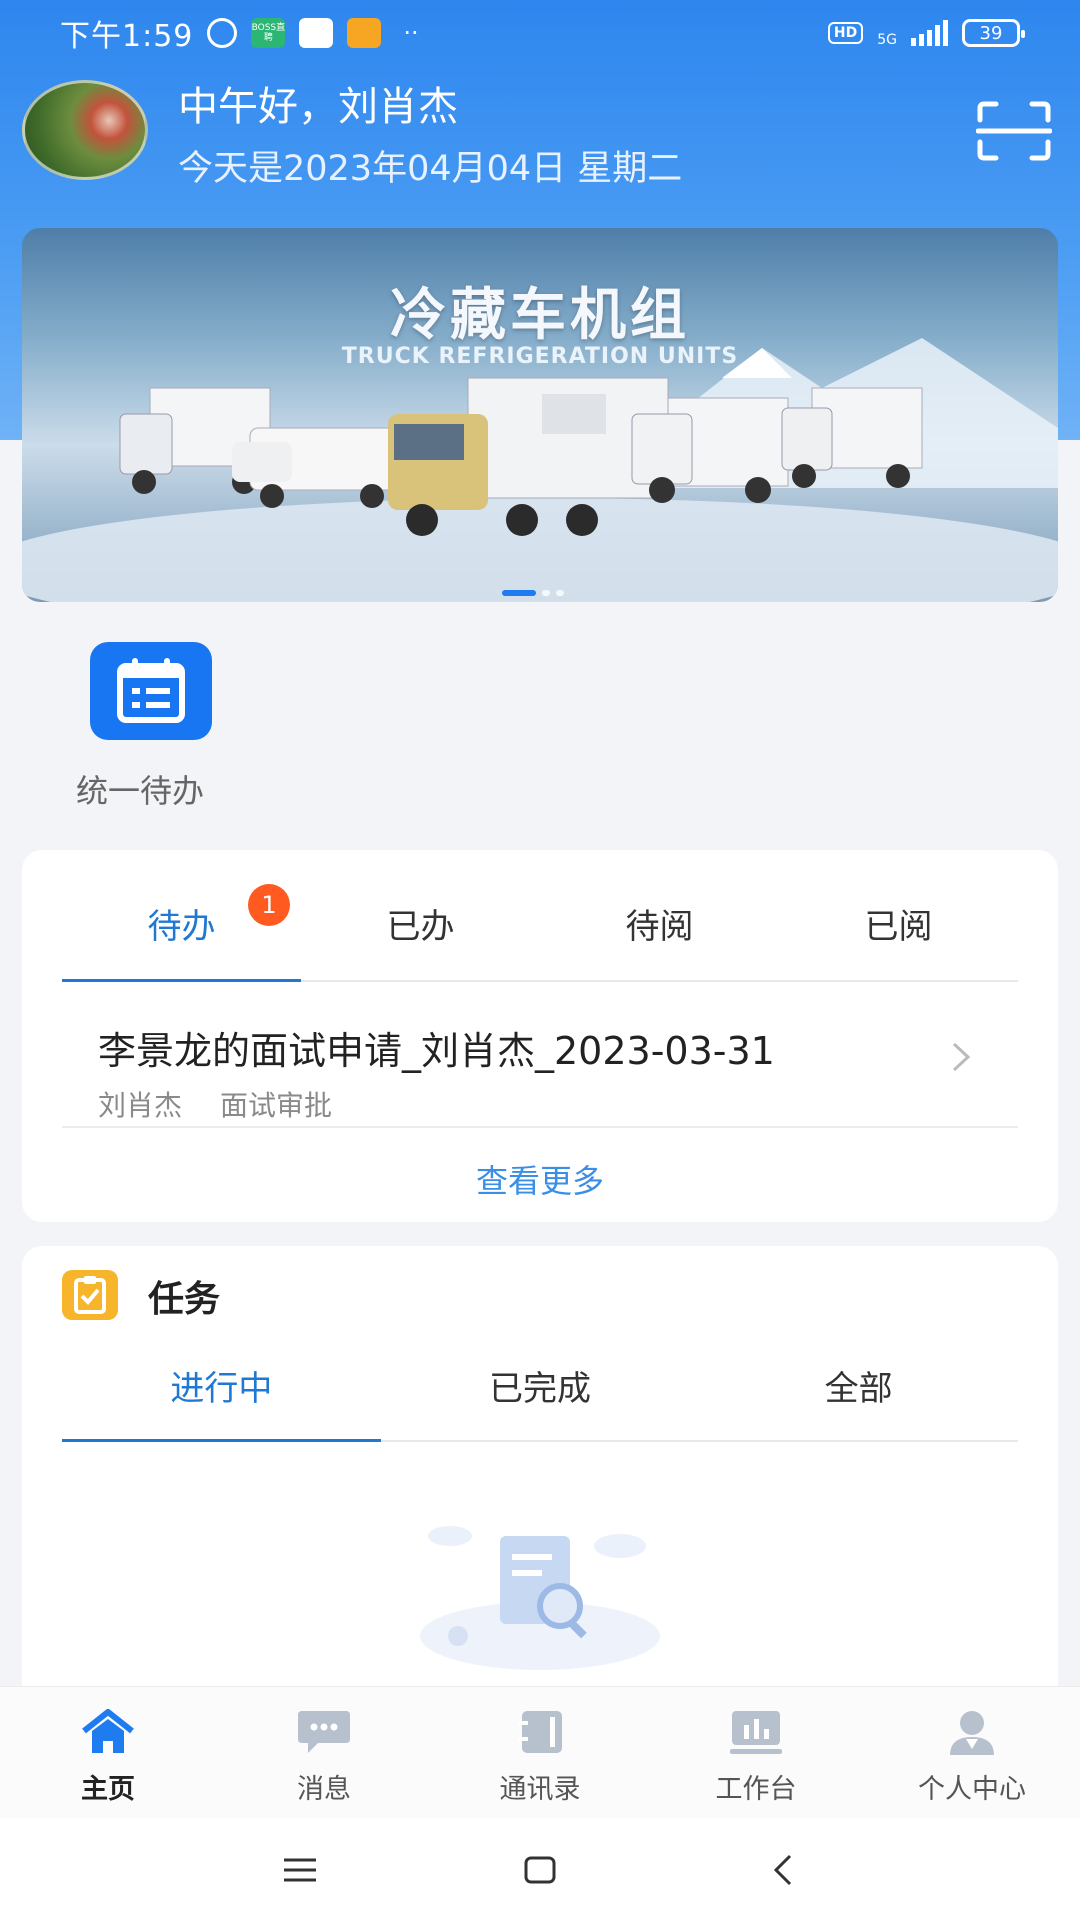  I want to click on home-square-icon, so click(540, 1870).